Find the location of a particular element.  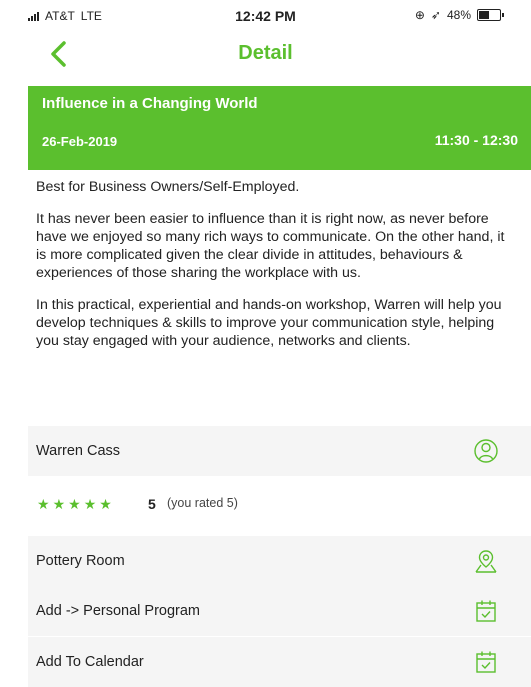

nav-bar: Detail is located at coordinates (265, 54).